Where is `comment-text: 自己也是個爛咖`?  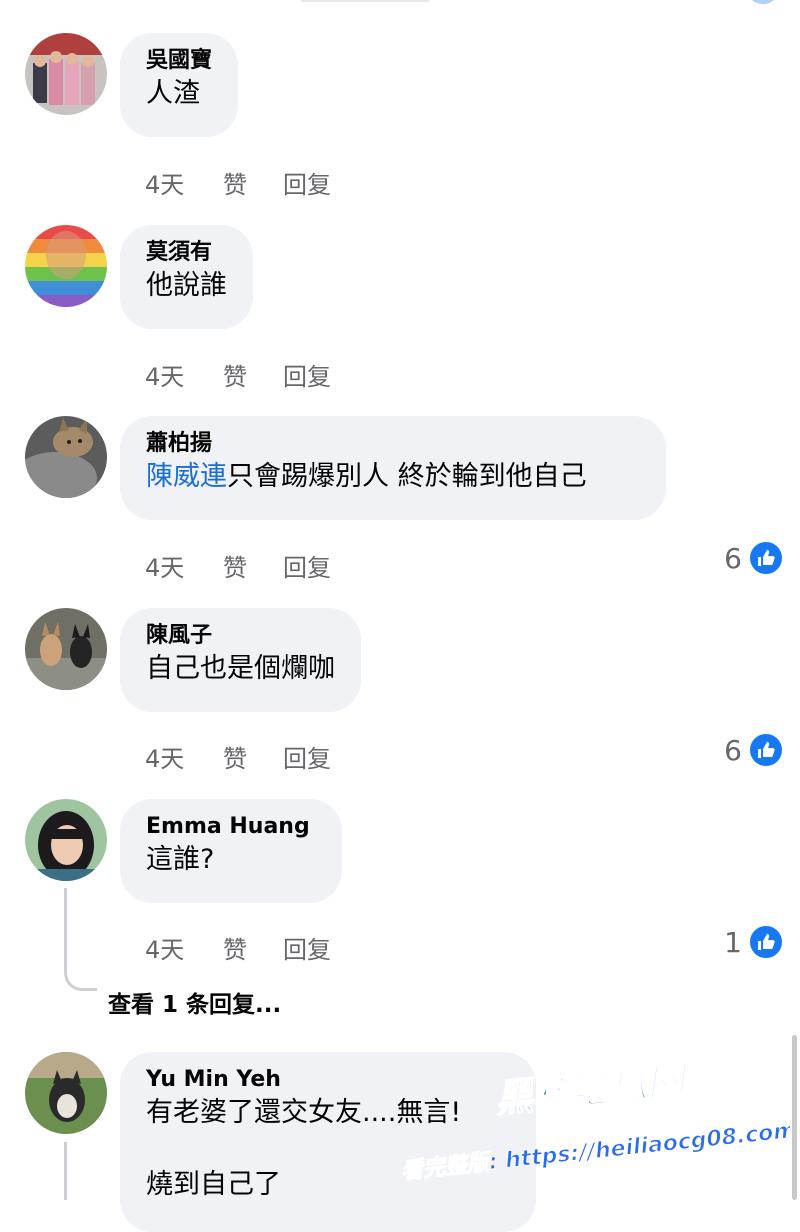
comment-text: 自己也是個爛咖 is located at coordinates (240, 668).